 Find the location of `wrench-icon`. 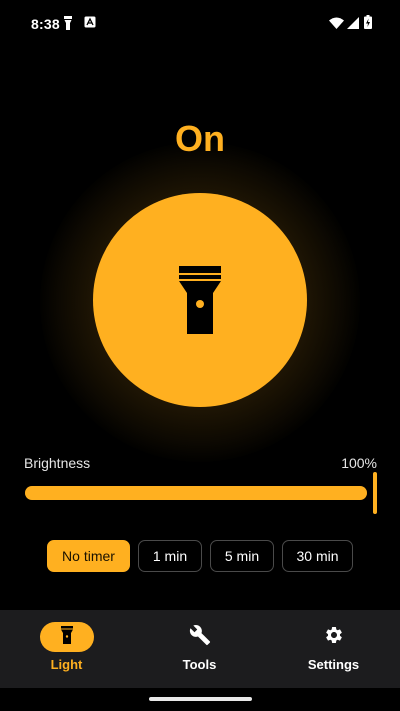

wrench-icon is located at coordinates (200, 637).